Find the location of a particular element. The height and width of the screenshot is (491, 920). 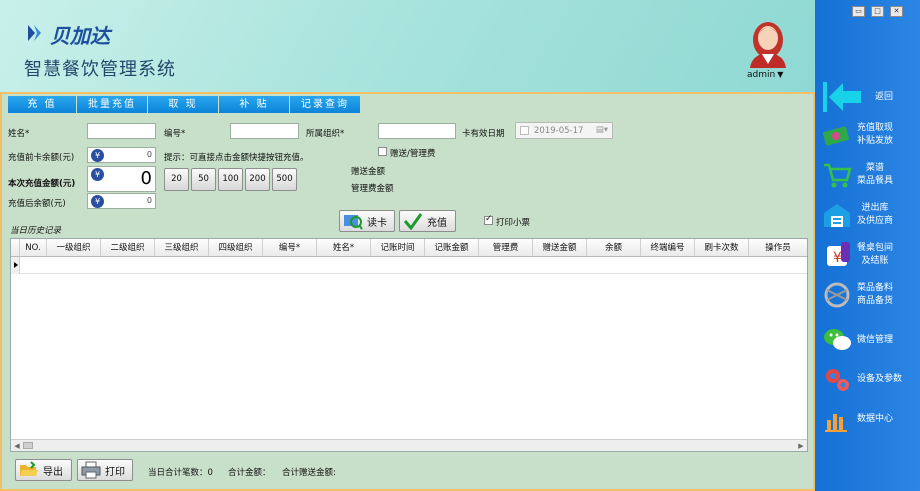

column-header: 记账金额 is located at coordinates (452, 247).